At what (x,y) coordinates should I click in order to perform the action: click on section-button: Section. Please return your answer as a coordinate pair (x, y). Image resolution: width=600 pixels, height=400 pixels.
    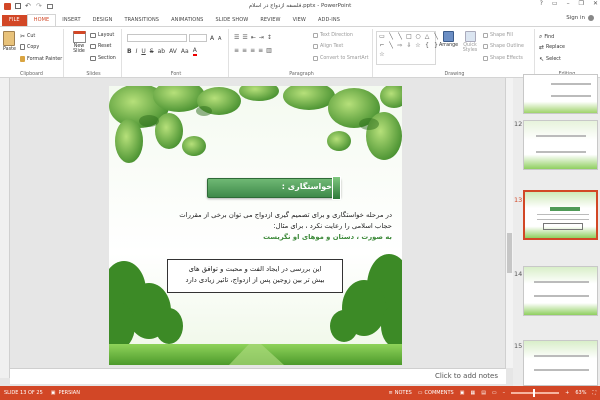
    Looking at the image, I should click on (103, 58).